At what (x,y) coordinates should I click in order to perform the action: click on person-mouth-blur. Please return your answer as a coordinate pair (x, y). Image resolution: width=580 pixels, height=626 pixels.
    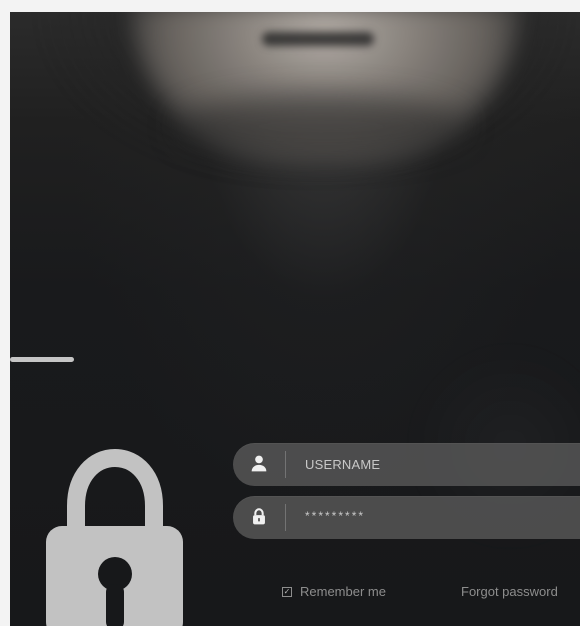
    Looking at the image, I should click on (318, 39).